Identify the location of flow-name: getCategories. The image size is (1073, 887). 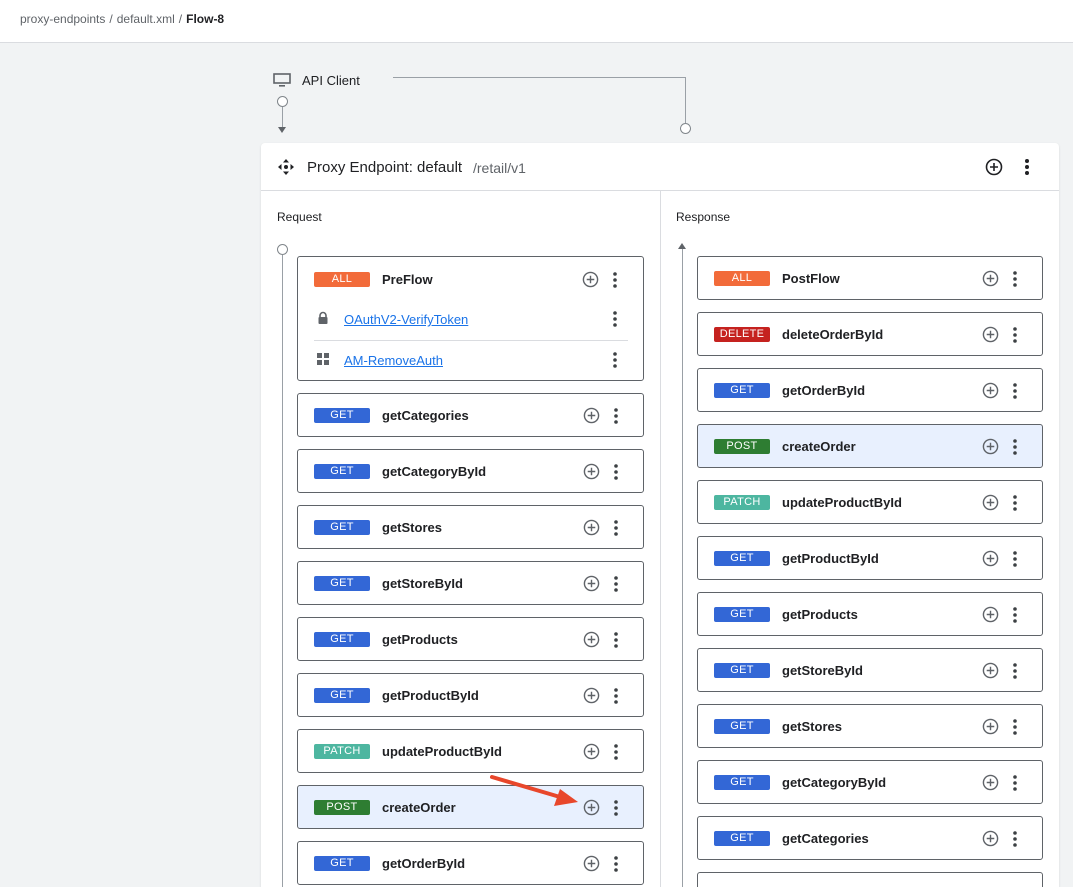
(425, 415).